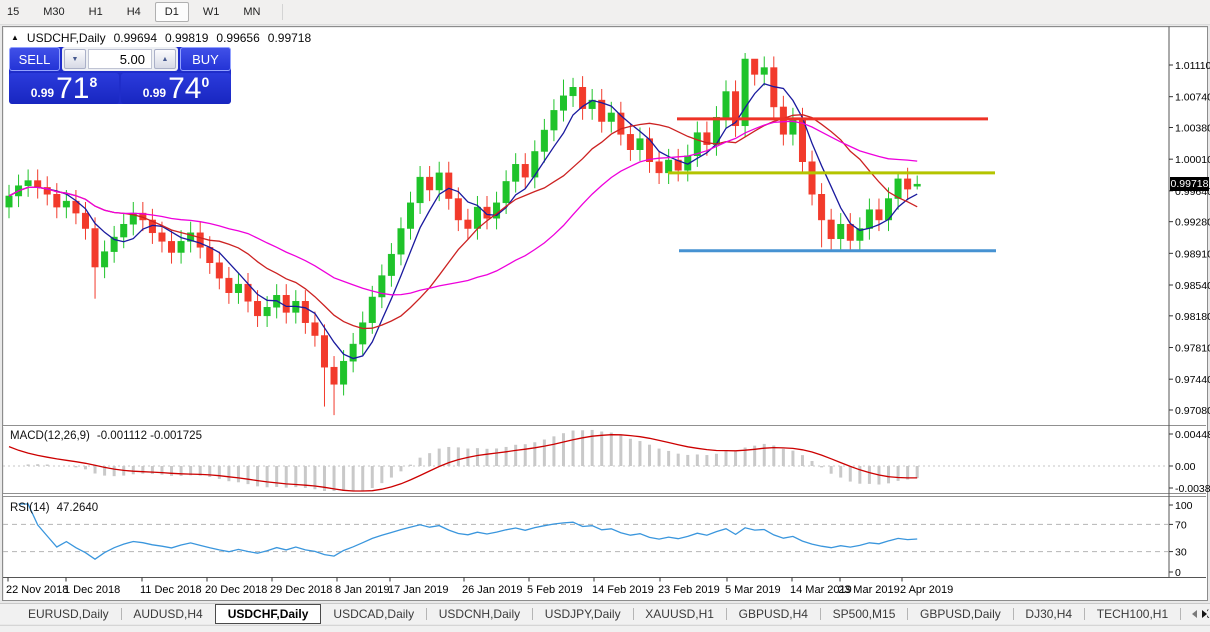 The height and width of the screenshot is (632, 1210). I want to click on tab-scroll-left-icon, so click(1194, 613).